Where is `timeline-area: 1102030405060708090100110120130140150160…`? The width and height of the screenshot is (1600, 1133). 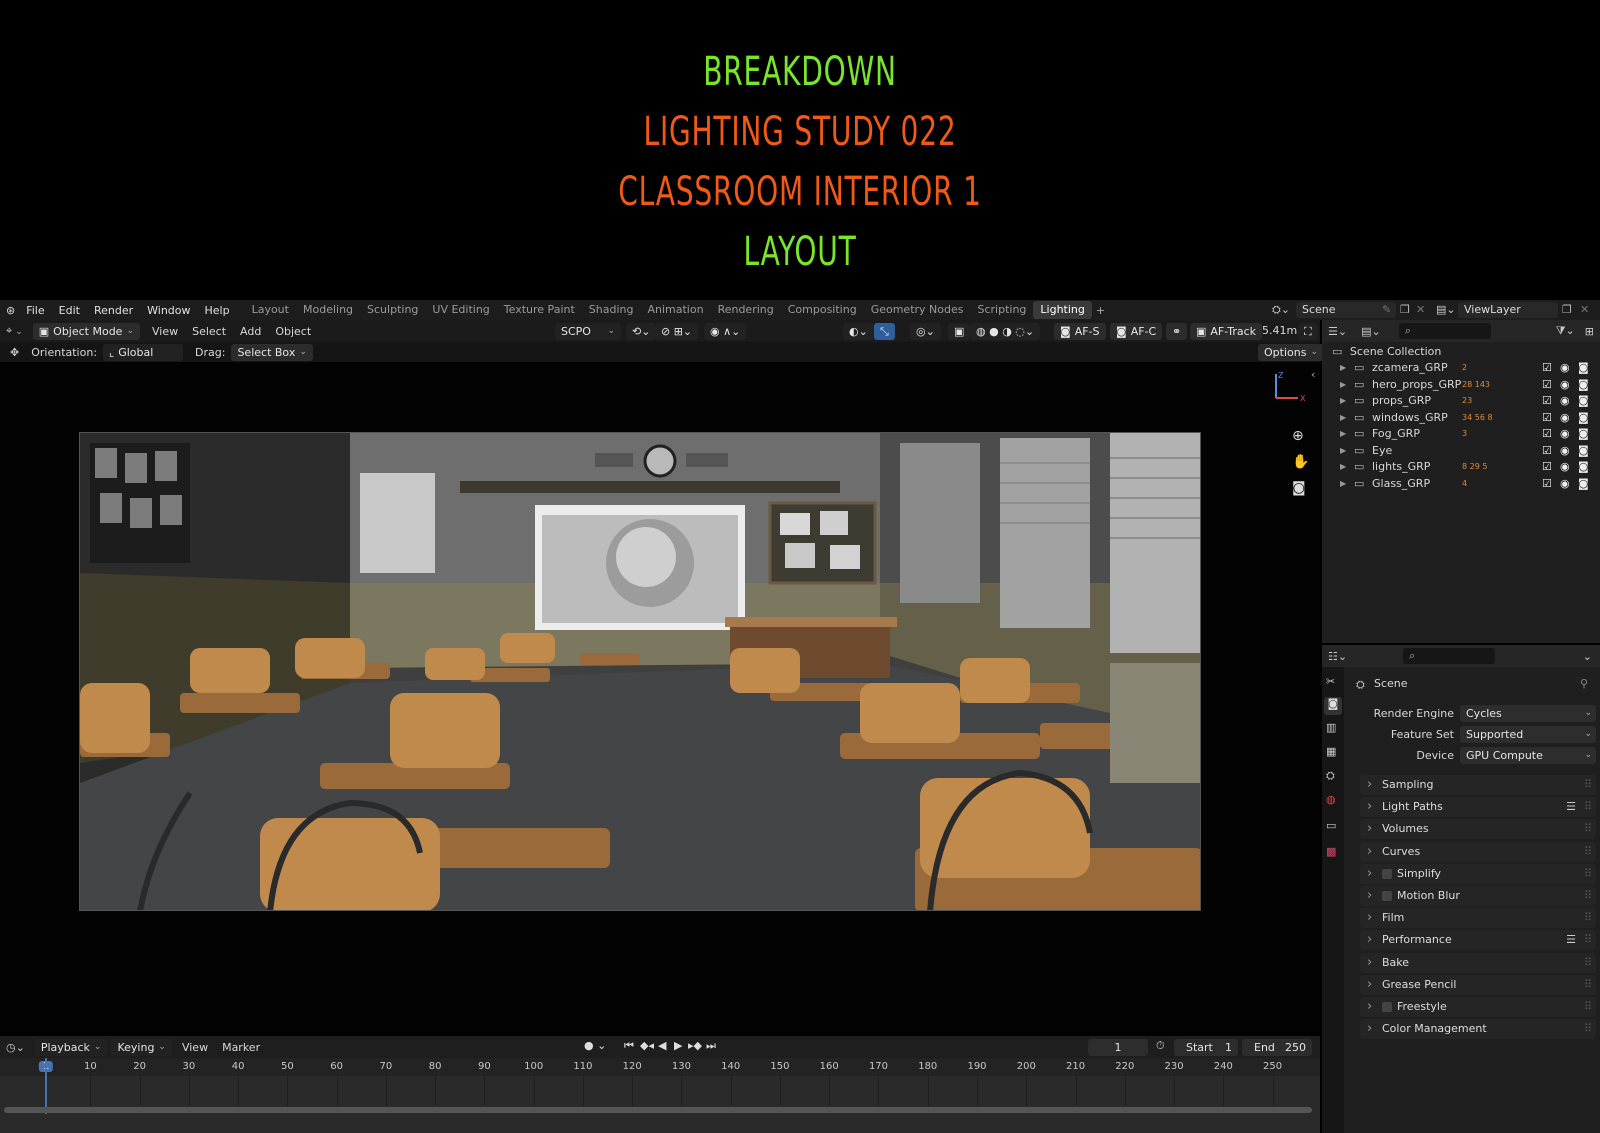 timeline-area: 1102030405060708090100110120130140150160… is located at coordinates (660, 1095).